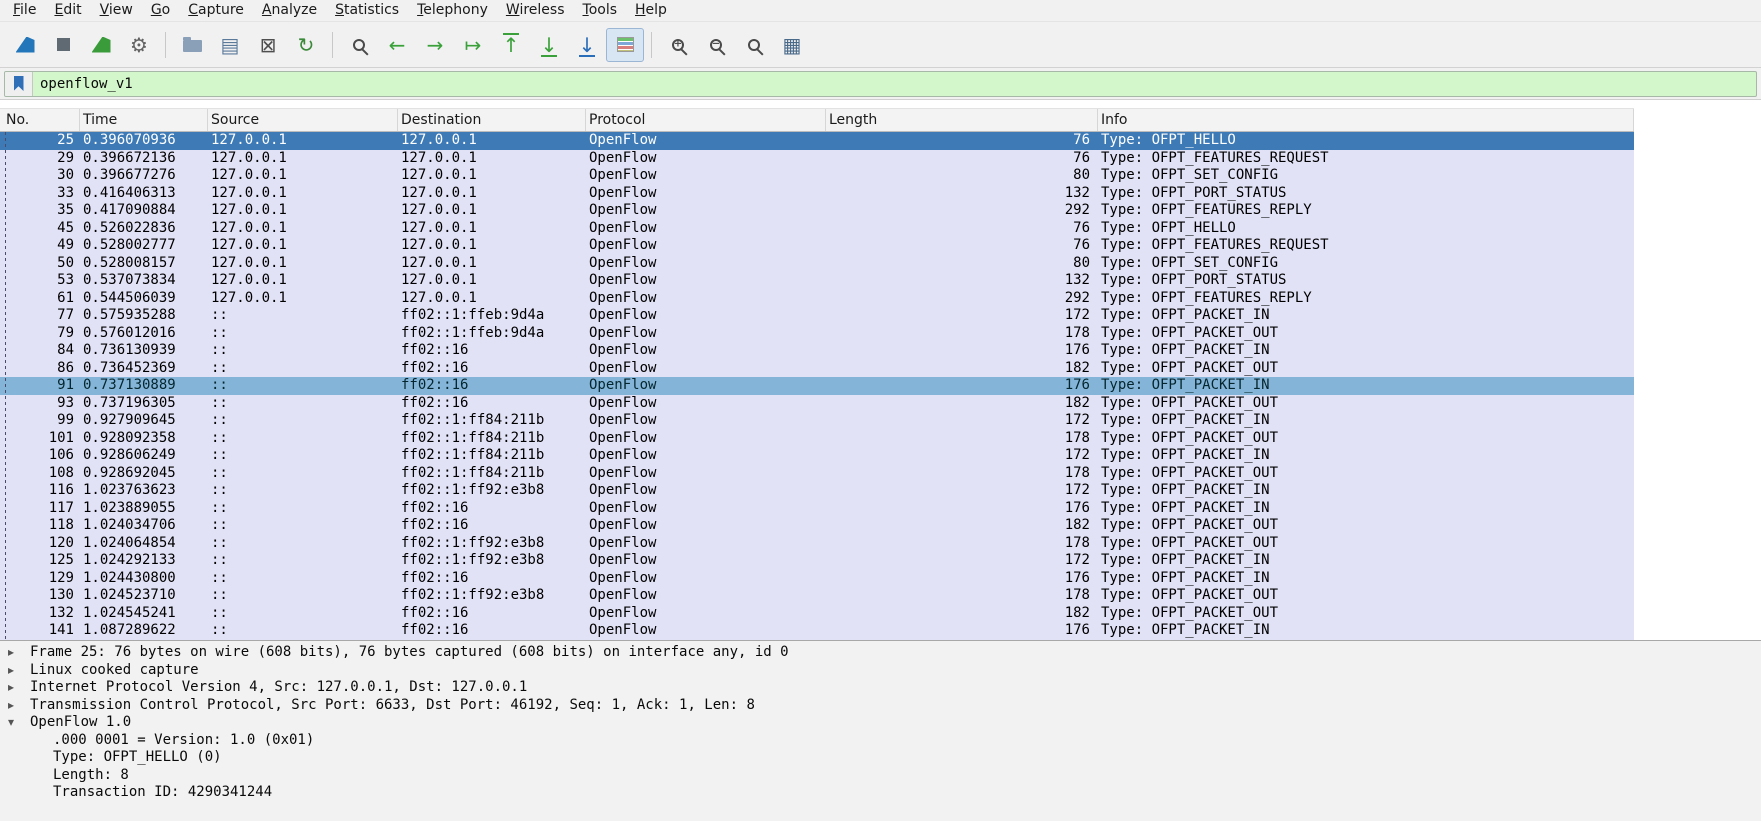 The width and height of the screenshot is (1761, 821). Describe the element at coordinates (63, 45) in the screenshot. I see `stop-capture-button` at that location.